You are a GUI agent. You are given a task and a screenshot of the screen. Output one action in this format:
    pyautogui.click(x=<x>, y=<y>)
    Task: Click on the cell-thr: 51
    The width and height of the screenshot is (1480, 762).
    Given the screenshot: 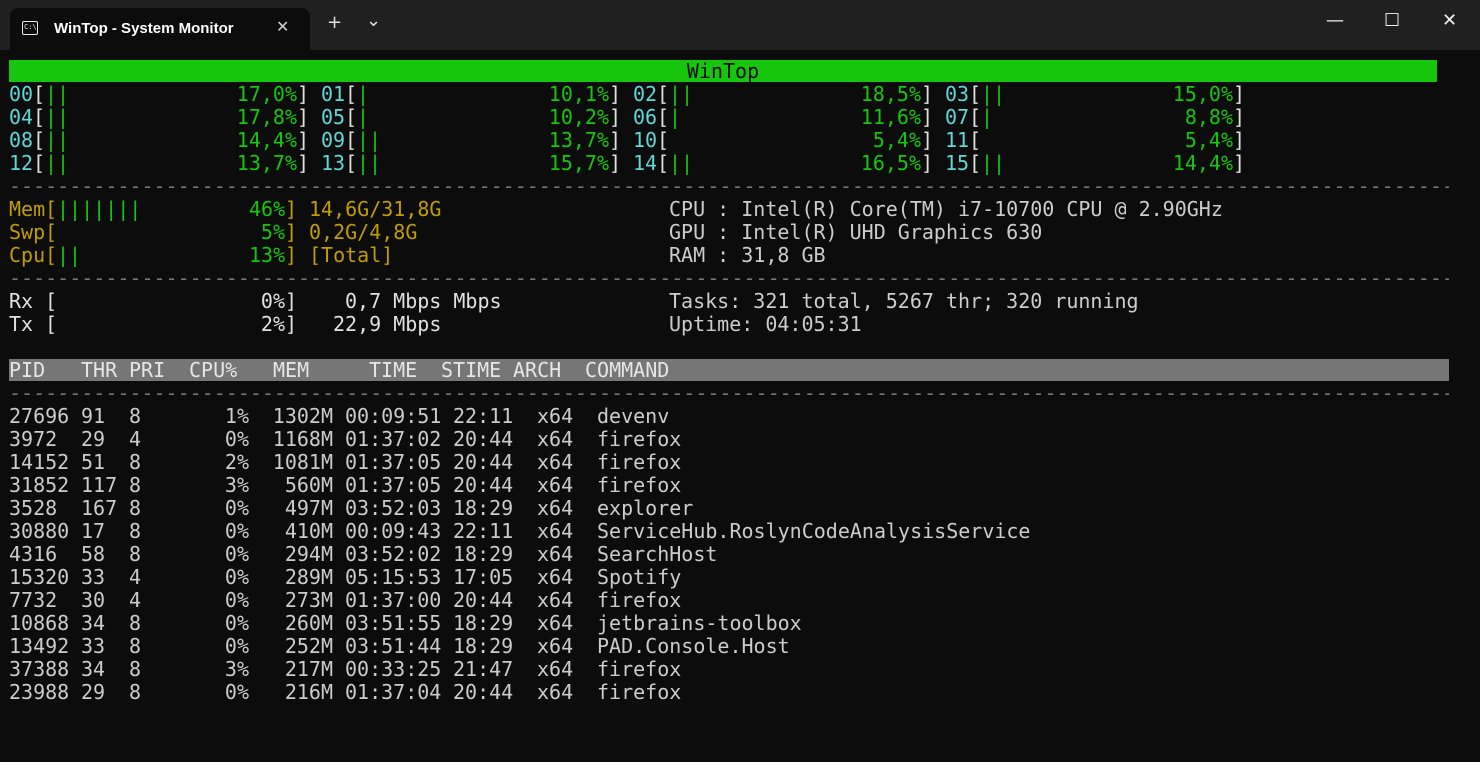 What is the action you would take?
    pyautogui.click(x=93, y=462)
    